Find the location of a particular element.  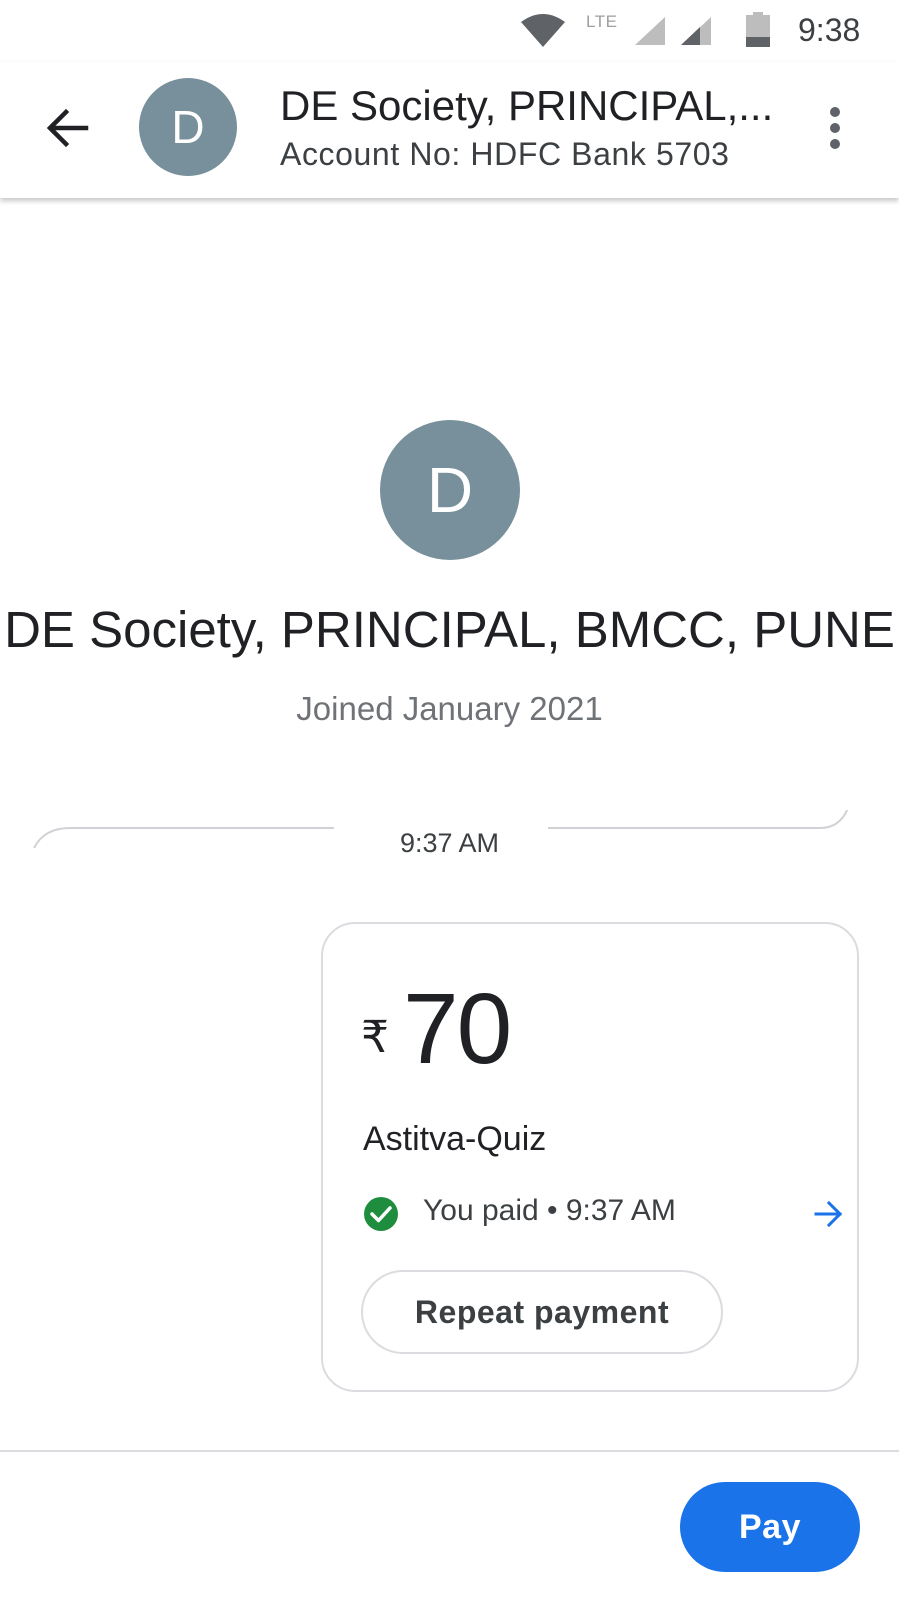

contact-name: DE Society, PRINCIPAL, BMCC, PUNE is located at coordinates (449, 629).